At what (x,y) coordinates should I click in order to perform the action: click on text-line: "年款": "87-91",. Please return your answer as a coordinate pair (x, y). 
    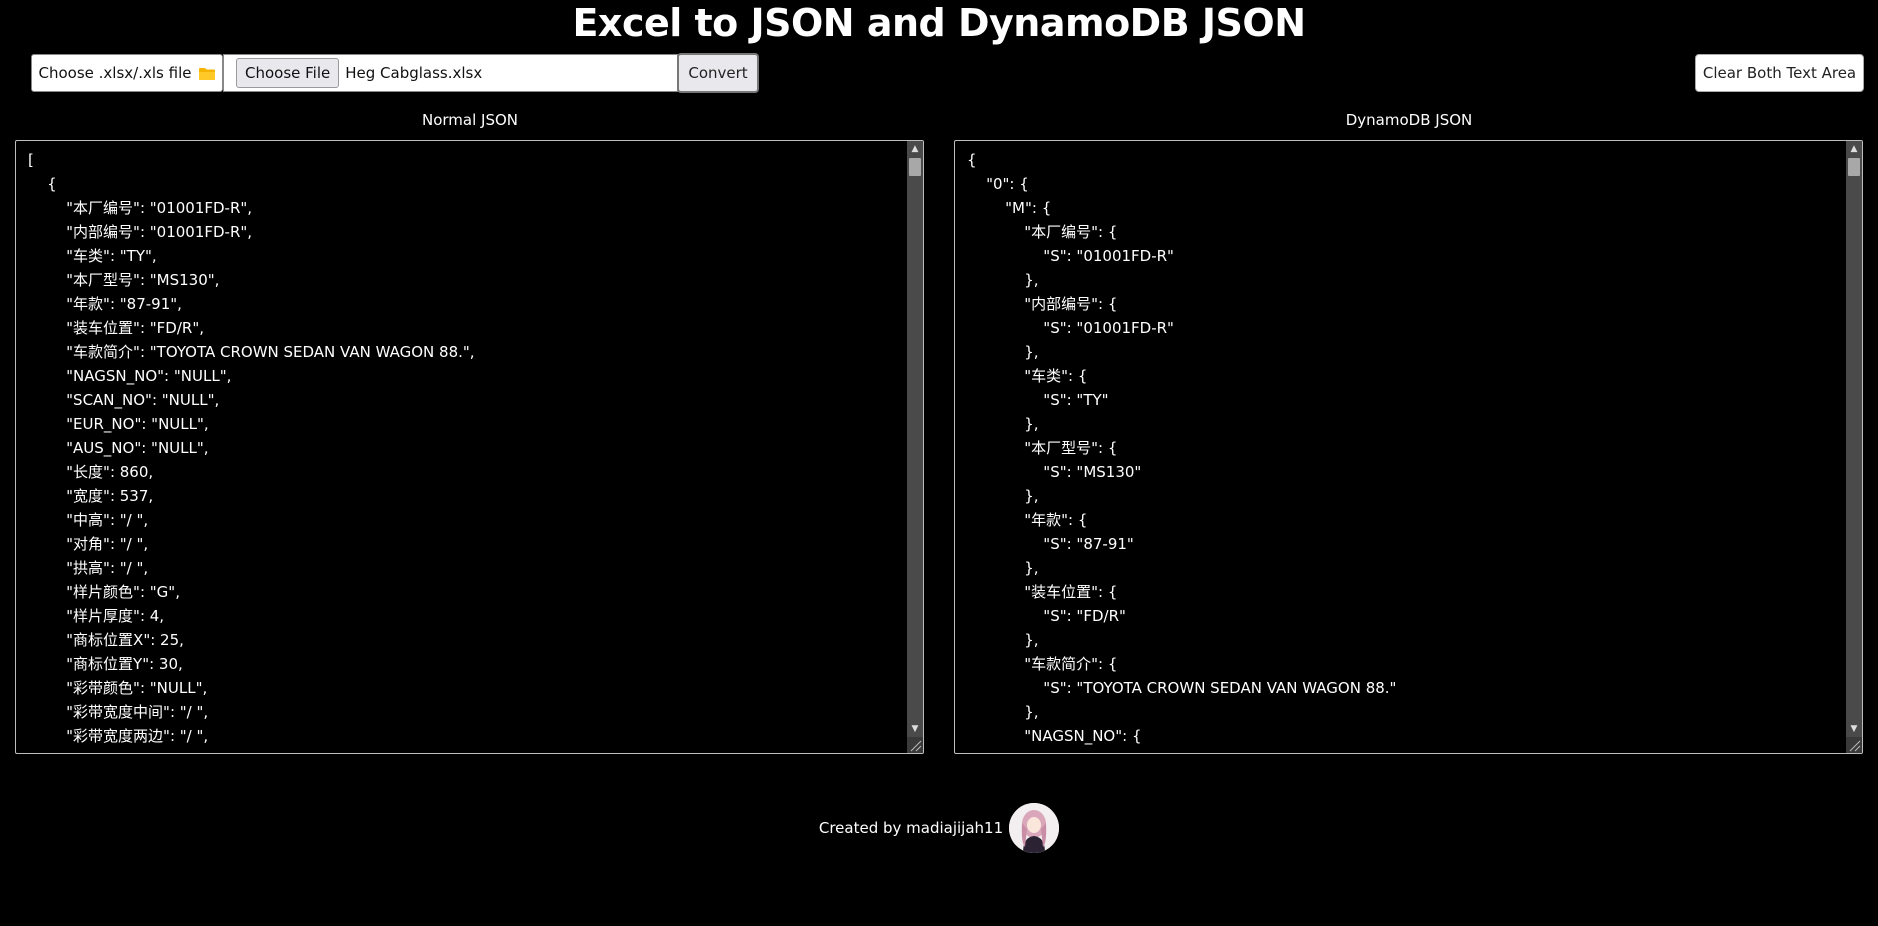
    Looking at the image, I should click on (105, 304).